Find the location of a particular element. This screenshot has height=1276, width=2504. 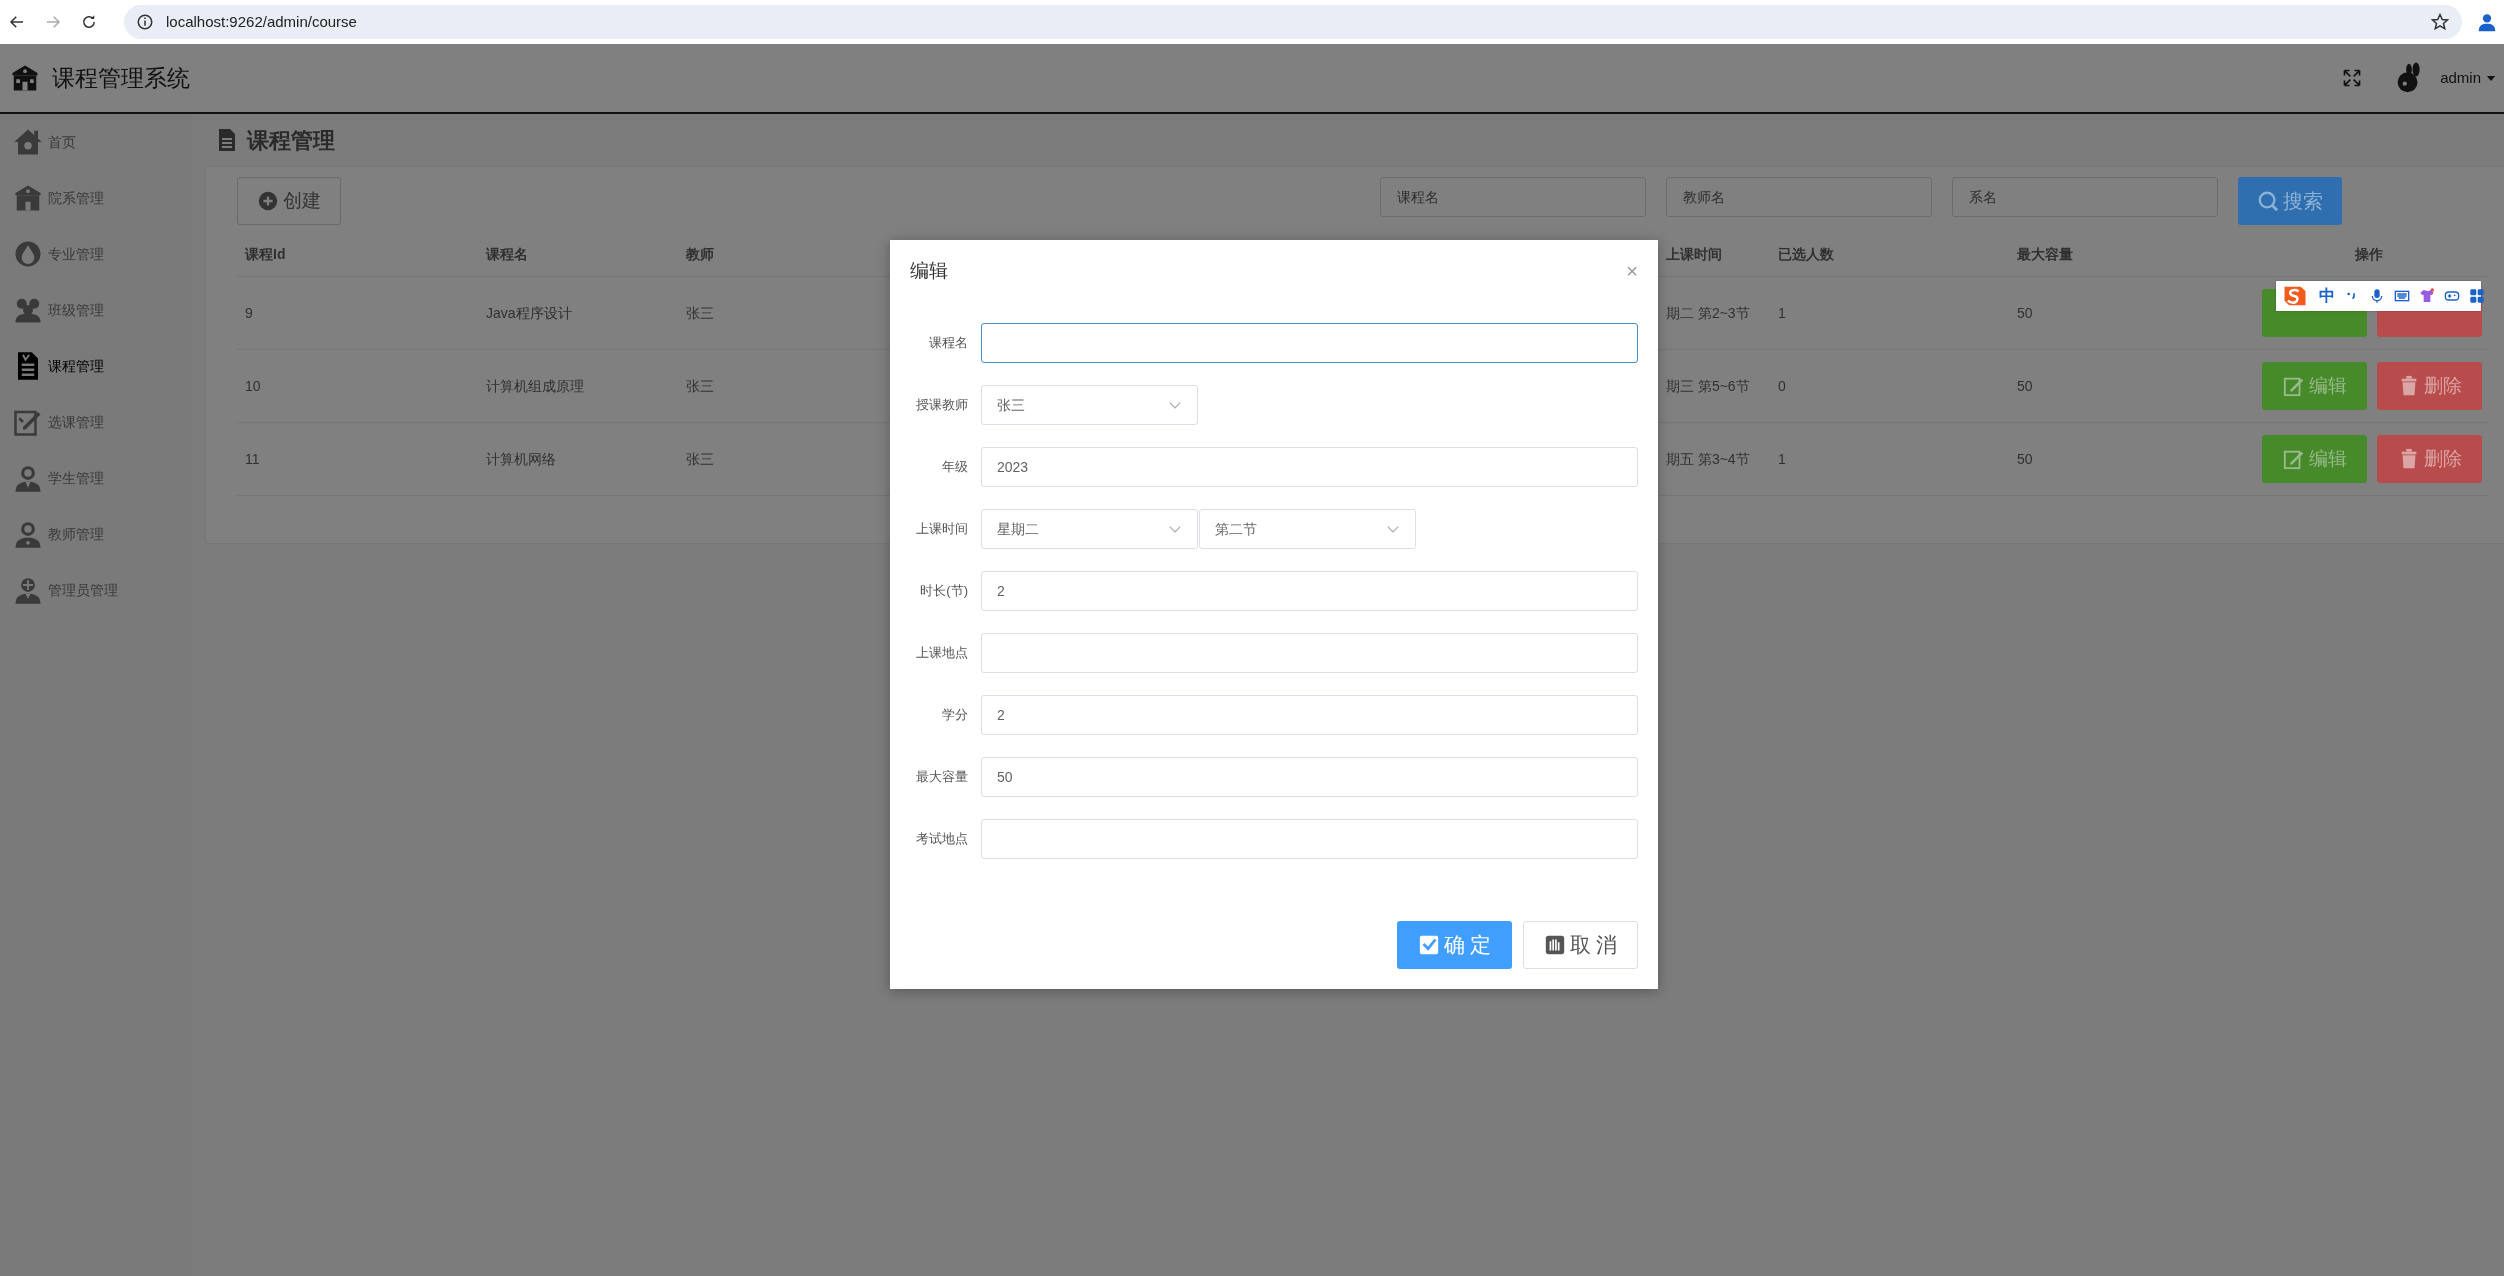

search-field: 系名 is located at coordinates (2085, 197).